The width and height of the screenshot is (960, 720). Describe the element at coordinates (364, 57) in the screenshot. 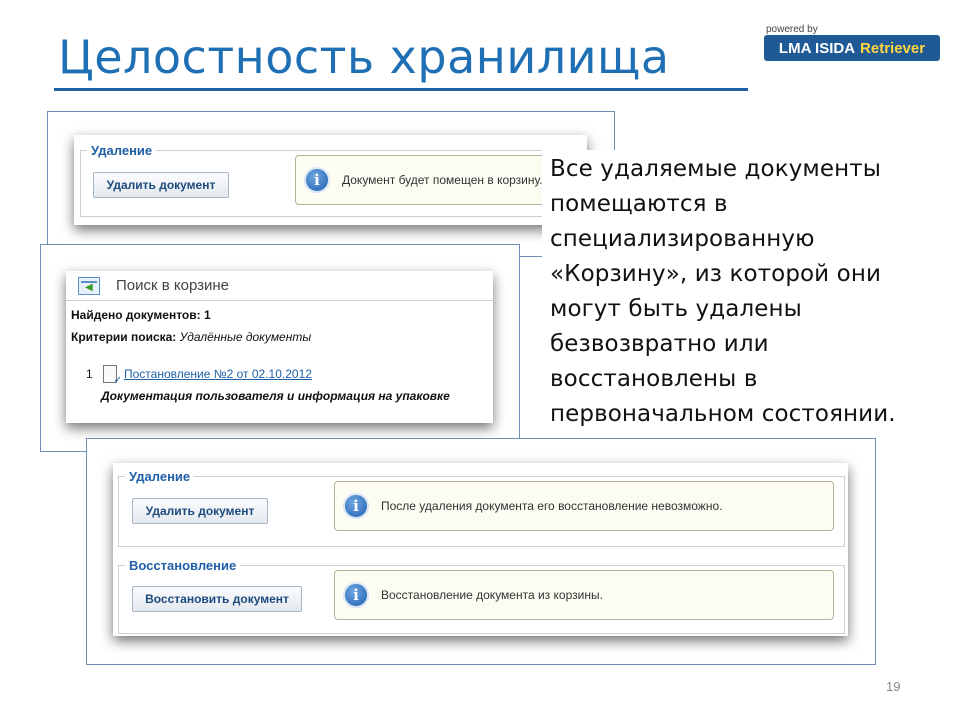

I see `slide-title: Целостность хранилища` at that location.